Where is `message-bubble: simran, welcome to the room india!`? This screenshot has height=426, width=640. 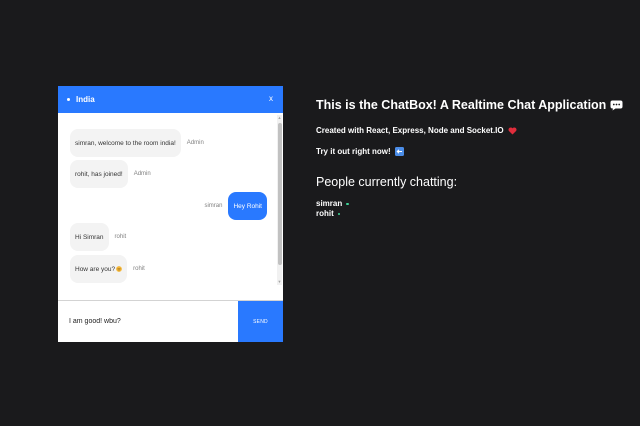 message-bubble: simran, welcome to the room india! is located at coordinates (125, 143).